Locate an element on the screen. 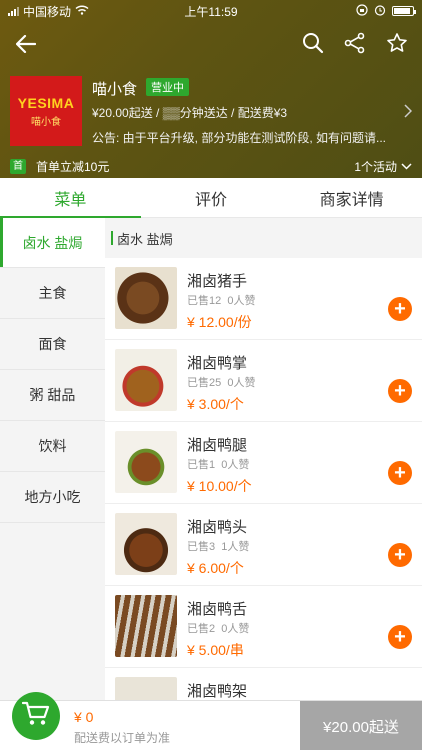 This screenshot has width=422, height=750. dish-price: ¥ 5.00/串 is located at coordinates (215, 650).